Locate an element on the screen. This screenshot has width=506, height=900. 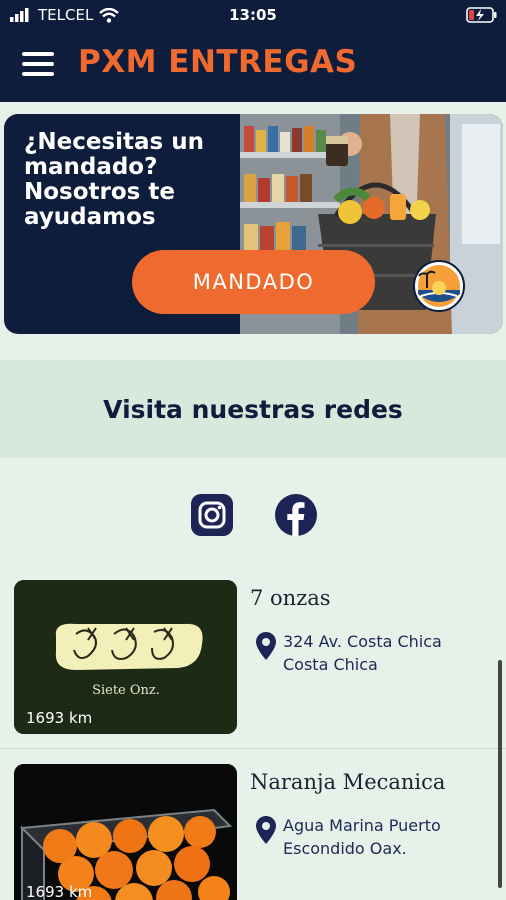
store-image-label: Siete Onz. is located at coordinates (126, 690).